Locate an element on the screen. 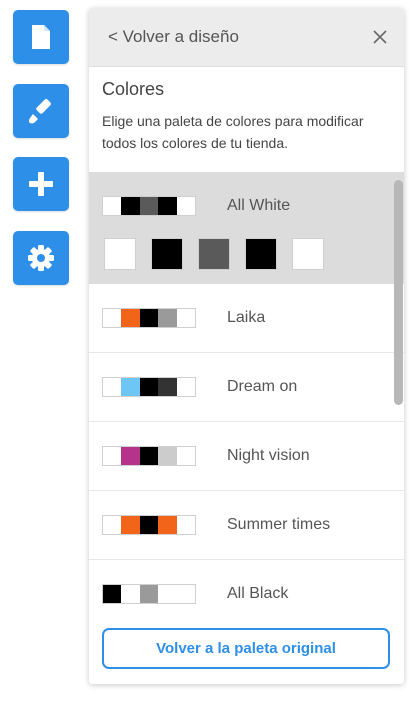 The image size is (420, 703). palette-row: All White is located at coordinates (246, 228).